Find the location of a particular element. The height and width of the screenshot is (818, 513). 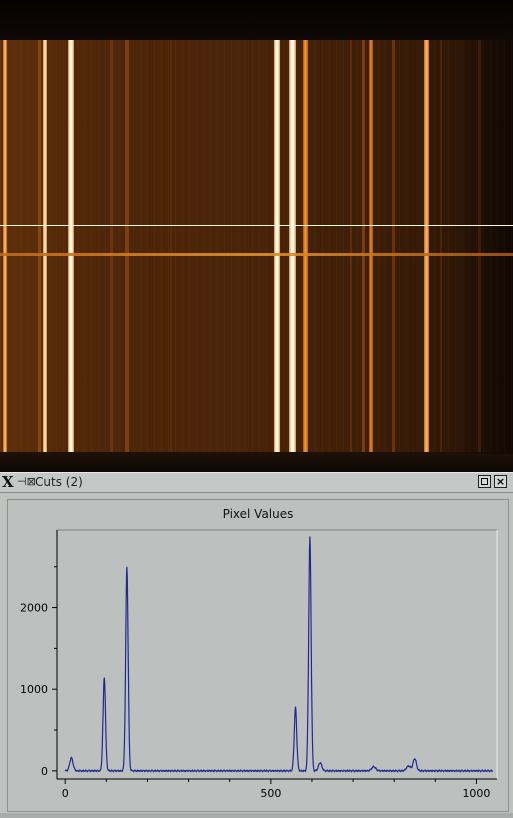

y-tick-label: 1000 is located at coordinates (34, 689).